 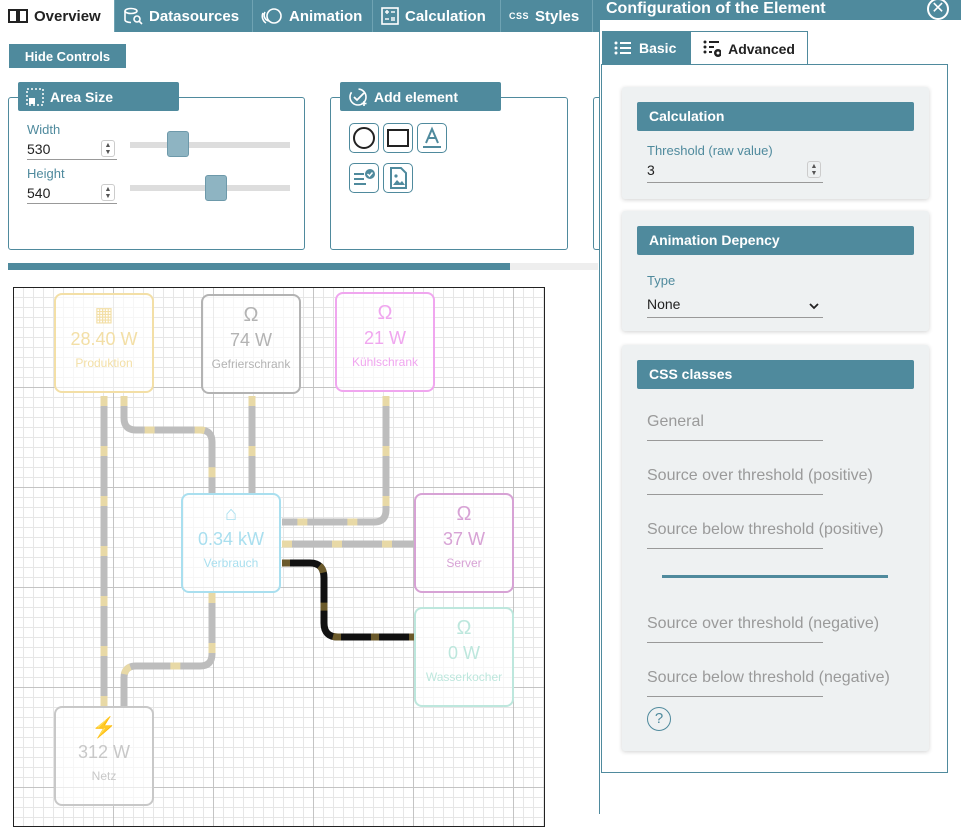 I want to click on height-input: 540 ▲ ▼, so click(x=72, y=193).